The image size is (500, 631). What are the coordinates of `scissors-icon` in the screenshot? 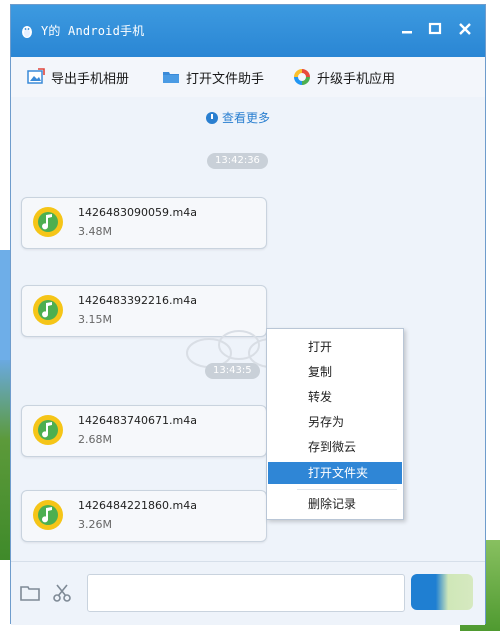 It's located at (62, 593).